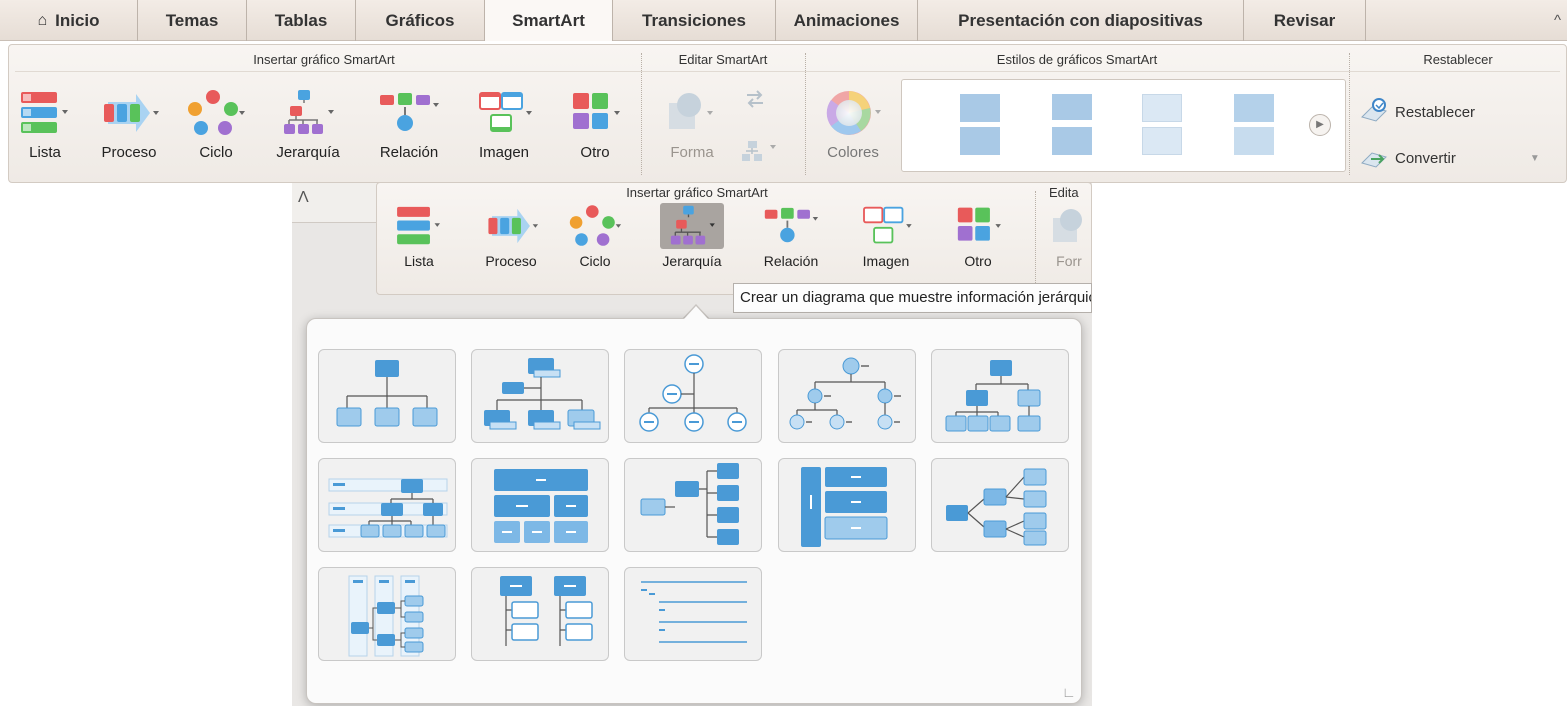 Image resolution: width=1567 pixels, height=706 pixels. What do you see at coordinates (1000, 505) in the screenshot?
I see `gallery-item-horizontal-multilevel` at bounding box center [1000, 505].